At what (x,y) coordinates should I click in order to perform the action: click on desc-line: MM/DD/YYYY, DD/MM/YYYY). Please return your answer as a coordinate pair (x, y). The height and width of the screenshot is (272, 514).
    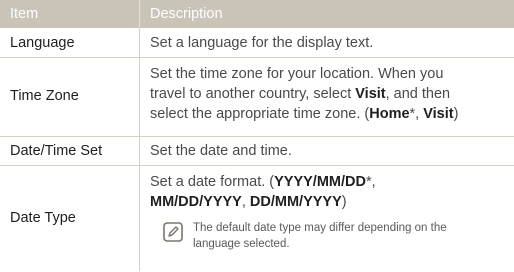
    Looking at the image, I should click on (248, 202).